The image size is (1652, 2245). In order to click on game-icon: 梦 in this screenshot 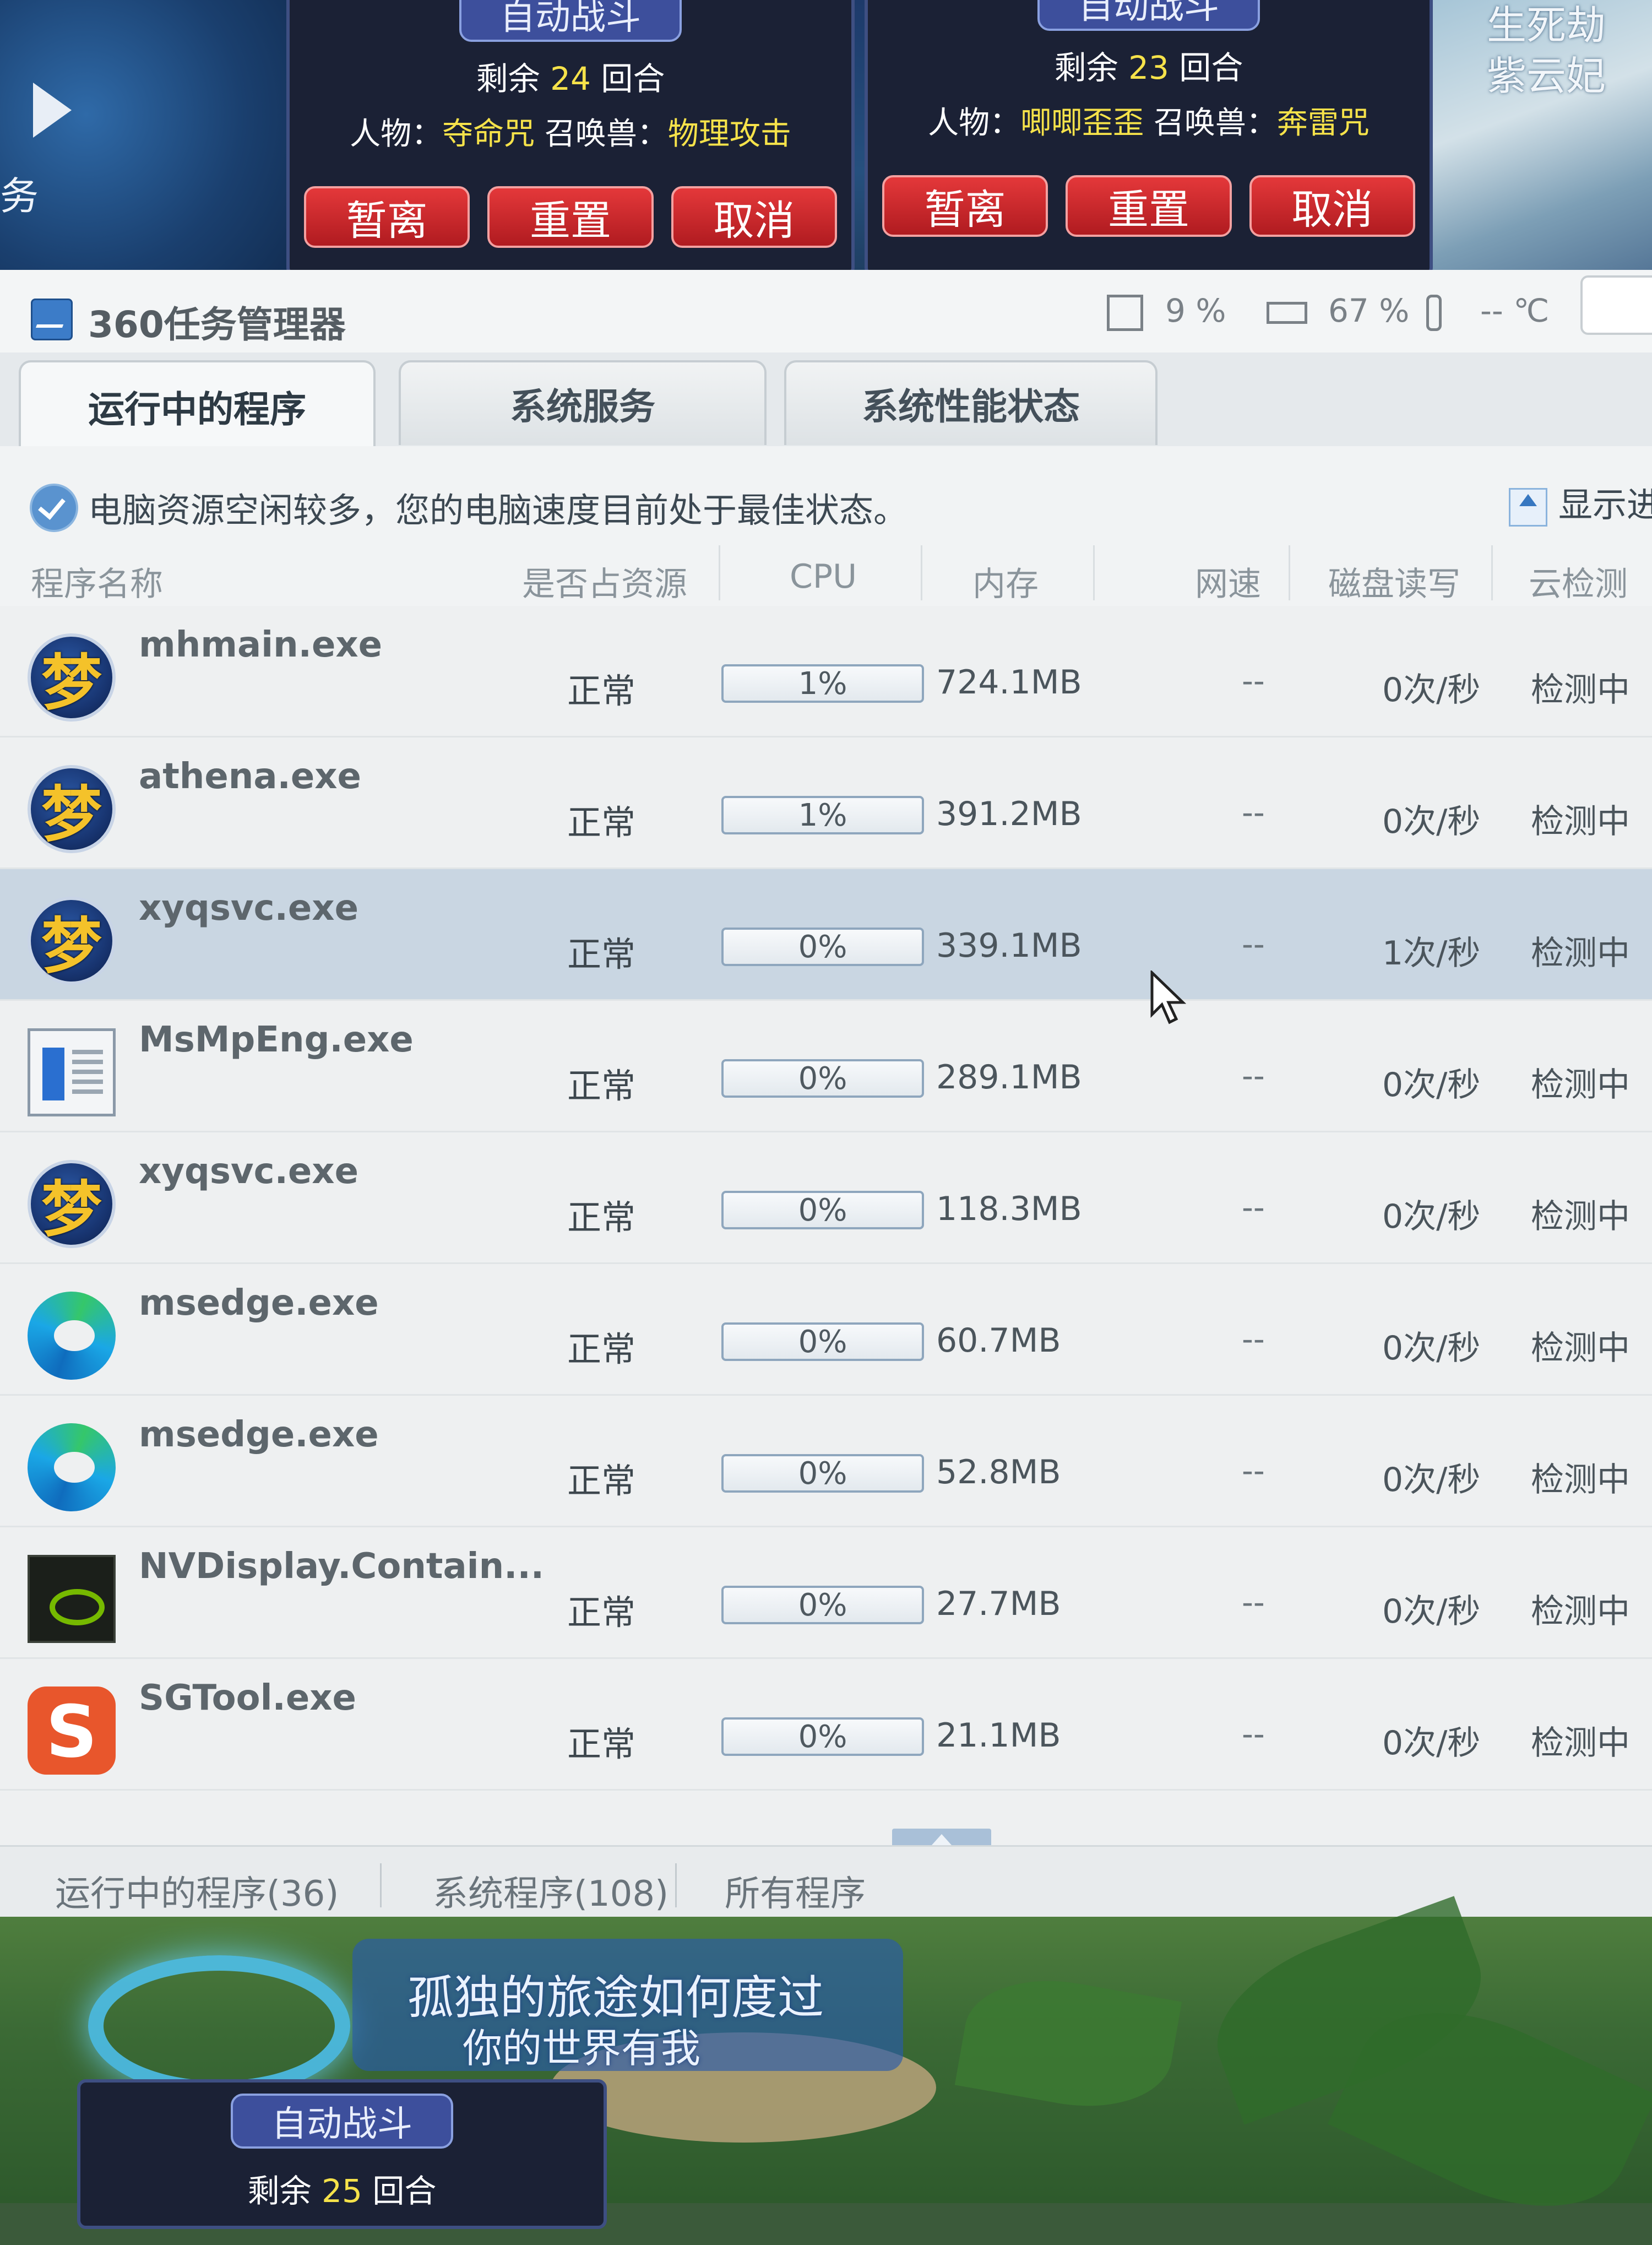, I will do `click(72, 678)`.